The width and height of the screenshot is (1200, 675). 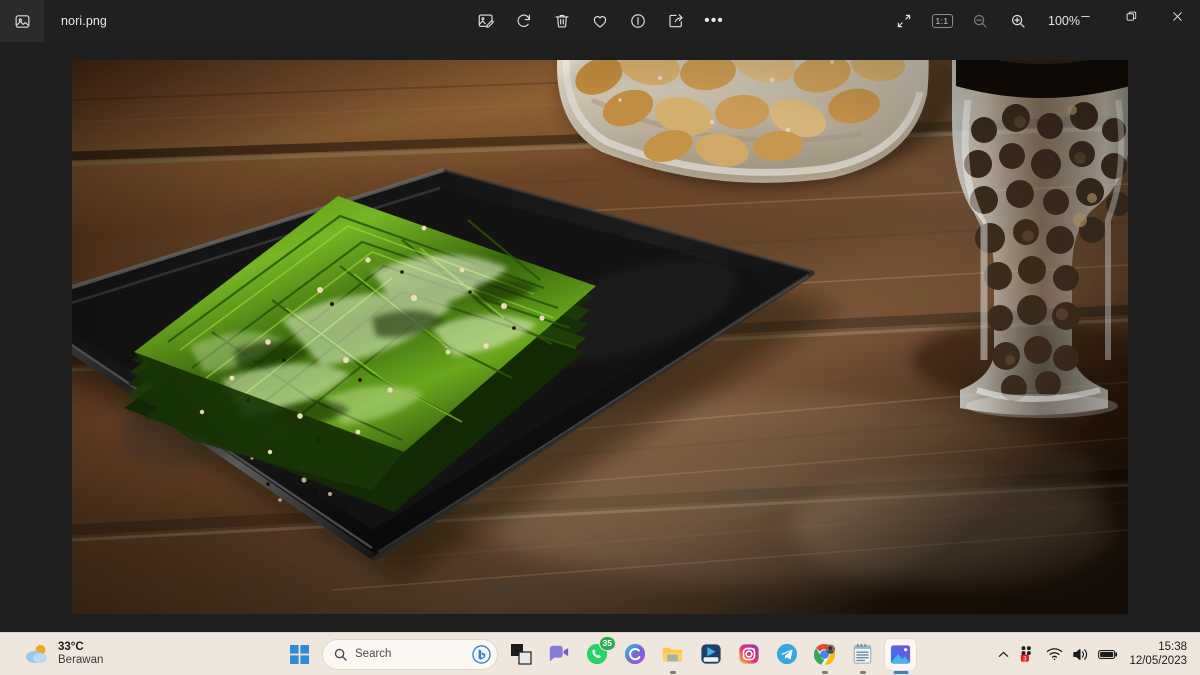 I want to click on copilot-icon, so click(x=634, y=654).